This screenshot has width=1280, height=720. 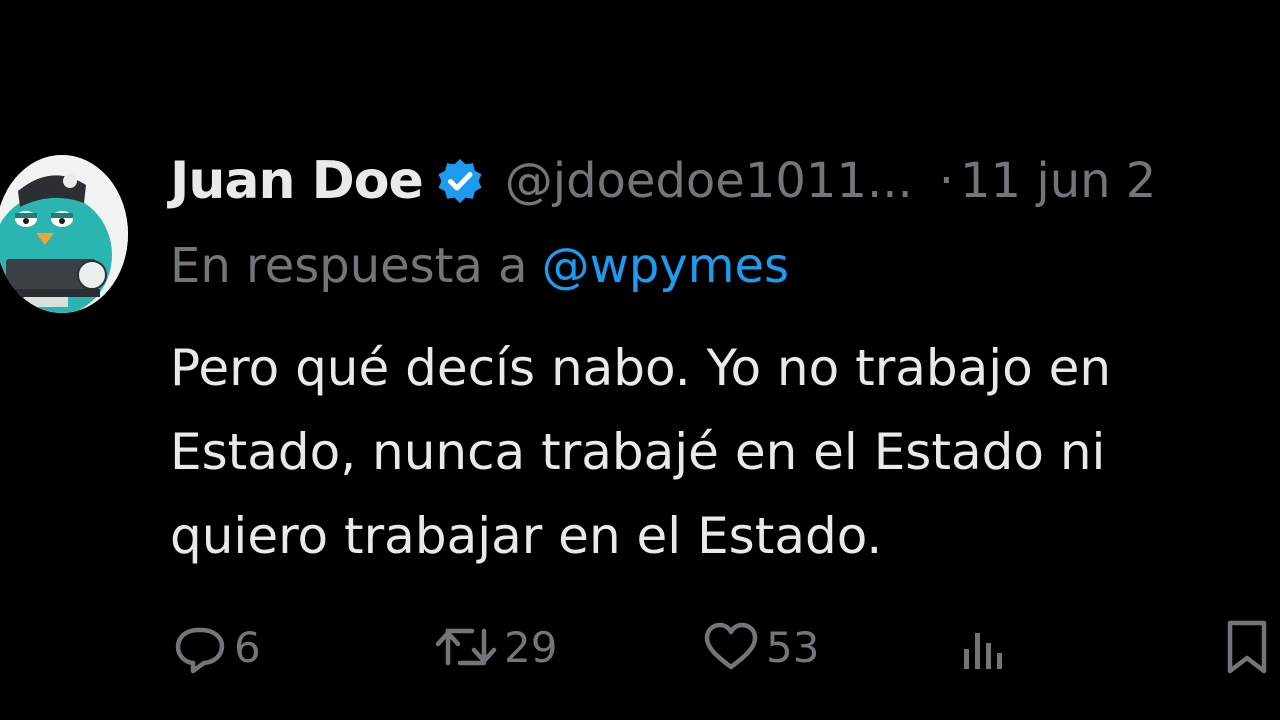 I want to click on tweet-actions: 6 29 53, so click(x=640, y=647).